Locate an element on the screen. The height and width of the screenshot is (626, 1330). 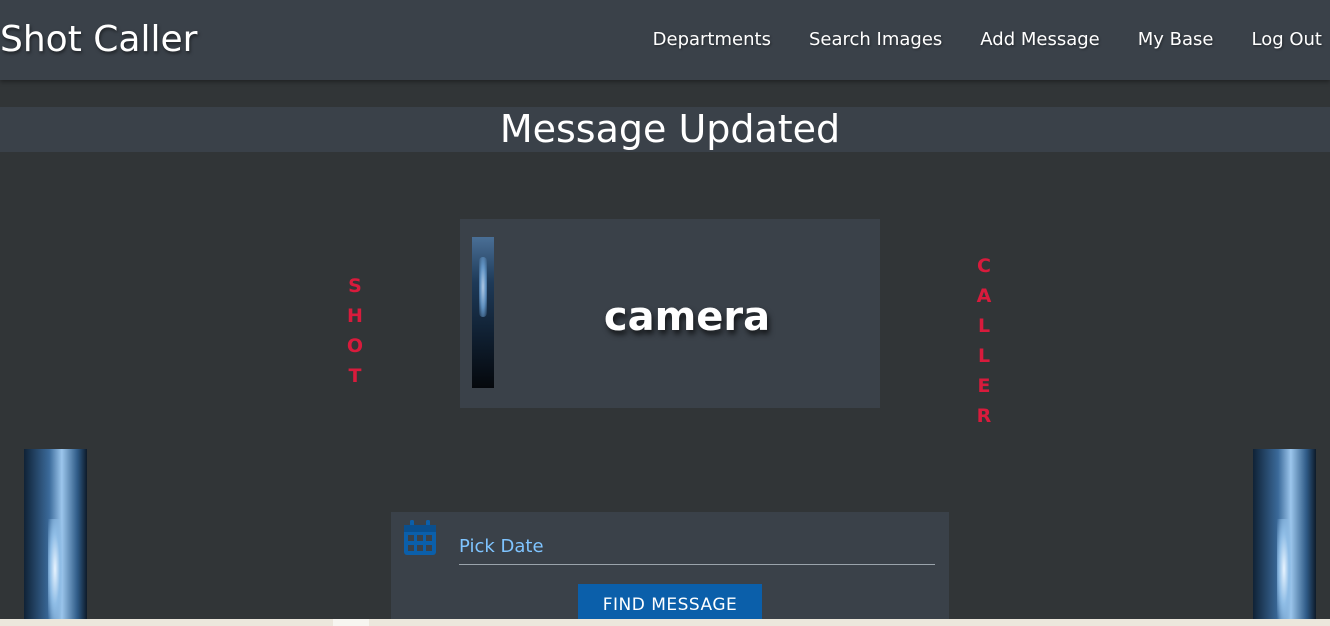
left-decorative-image is located at coordinates (55, 534).